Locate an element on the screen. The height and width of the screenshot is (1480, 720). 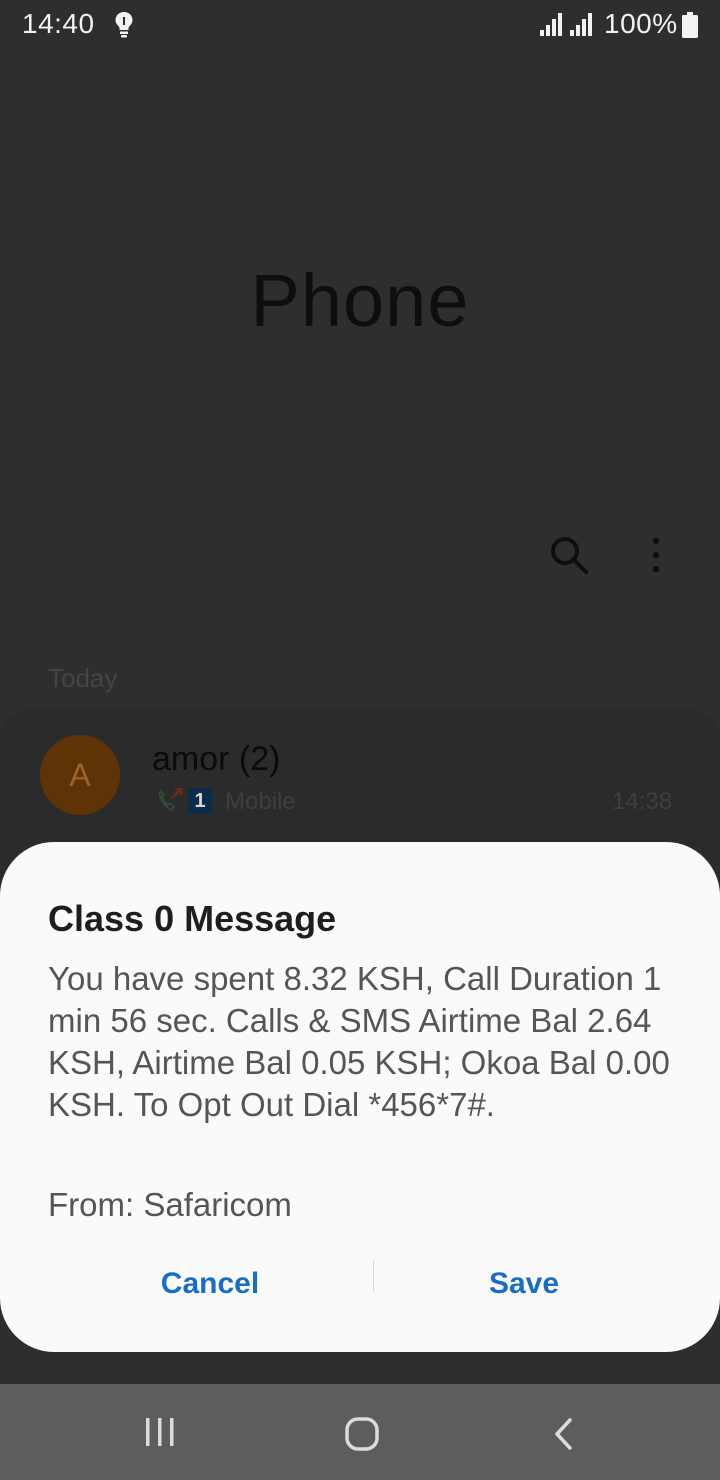
save-button: Save is located at coordinates (524, 1284).